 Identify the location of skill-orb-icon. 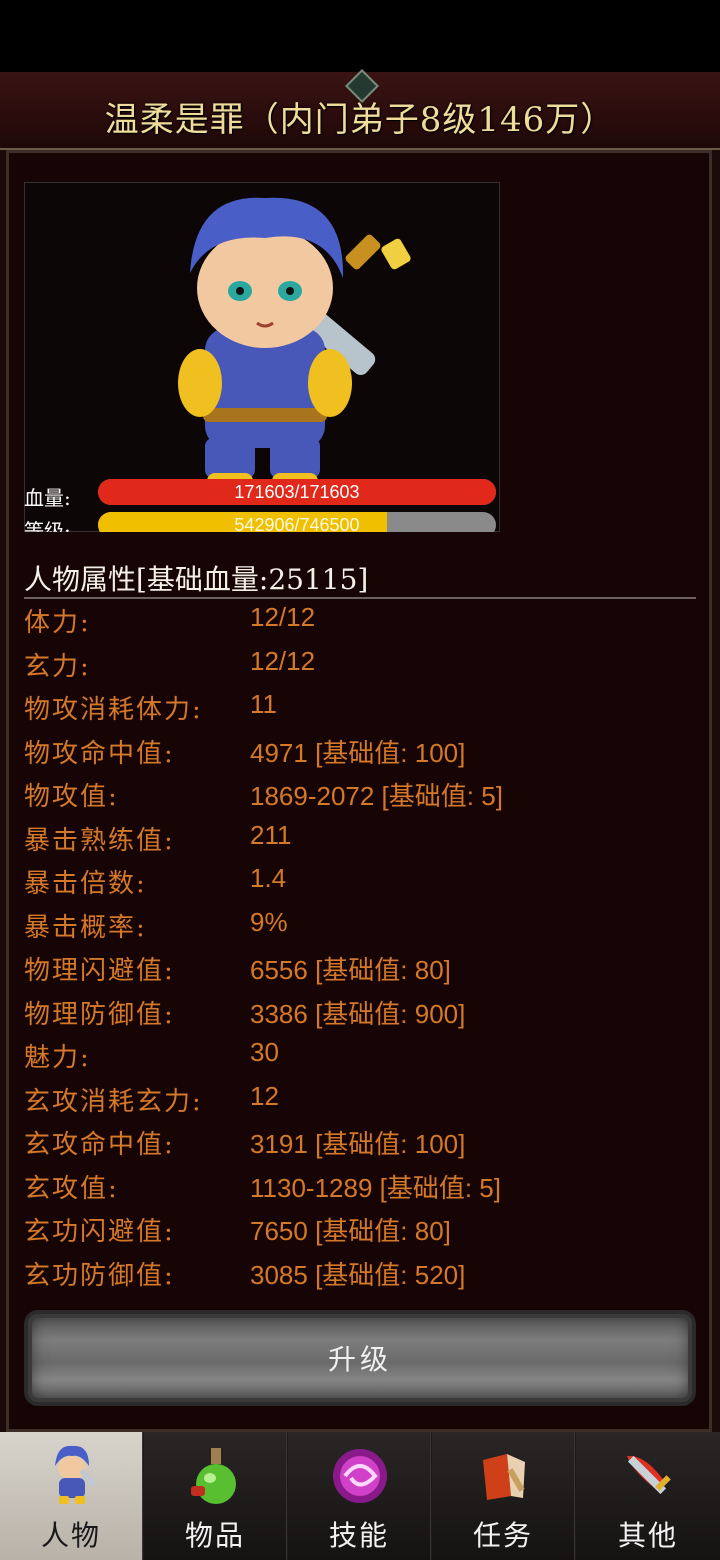
(360, 1476).